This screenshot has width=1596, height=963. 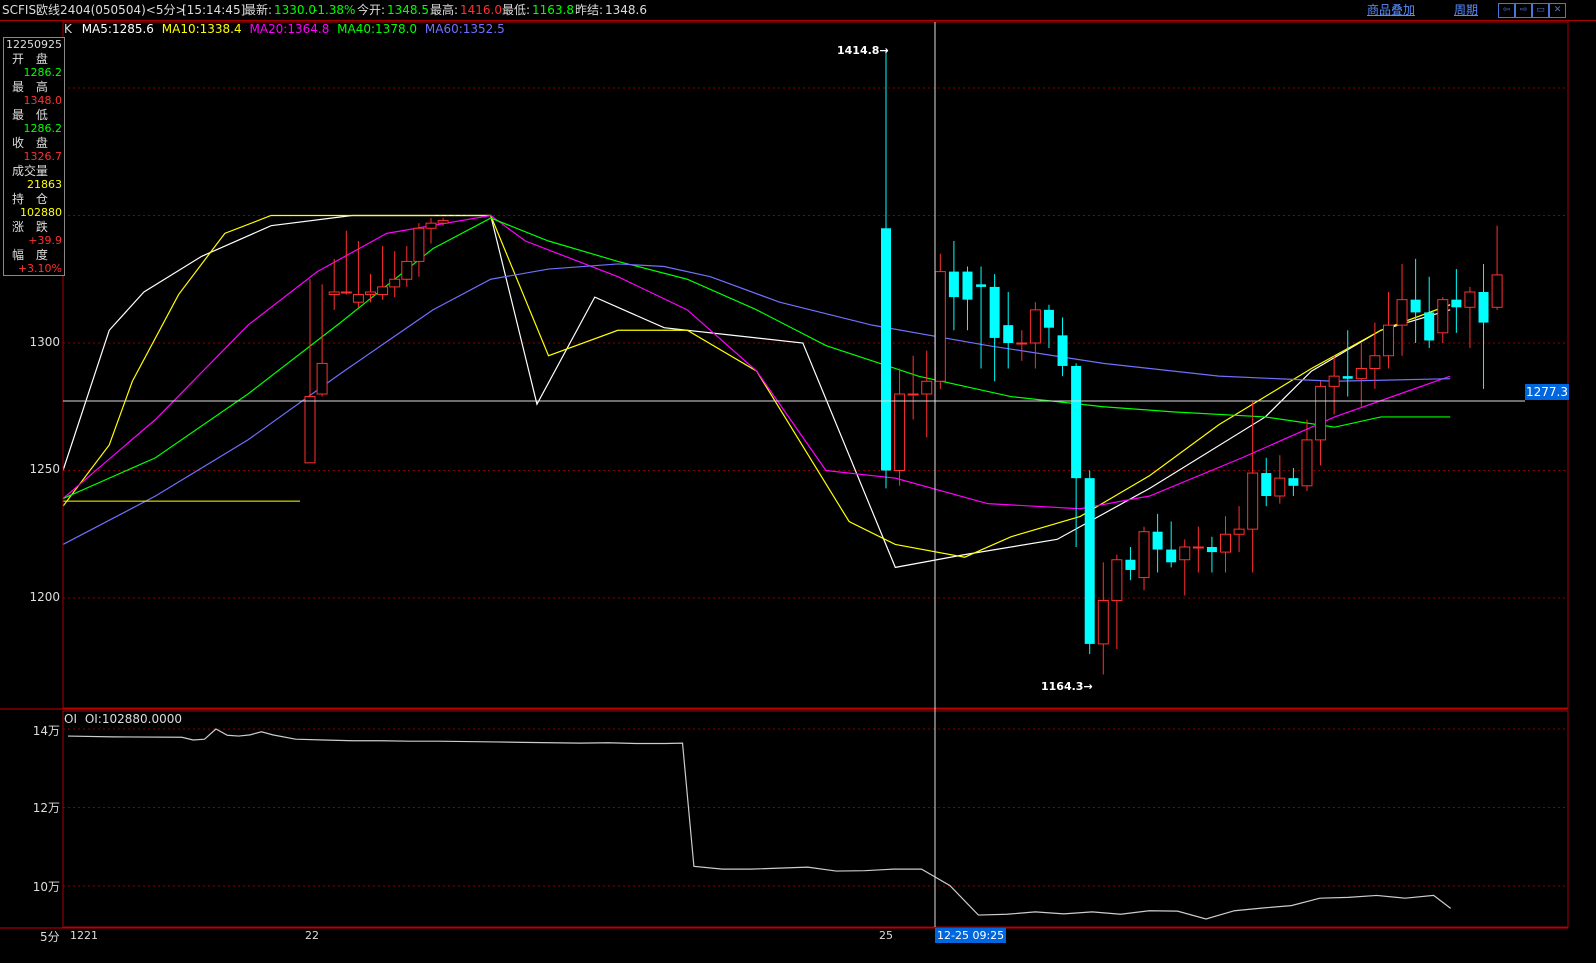 I want to click on info-oi-label: 持 仓, so click(x=32, y=199).